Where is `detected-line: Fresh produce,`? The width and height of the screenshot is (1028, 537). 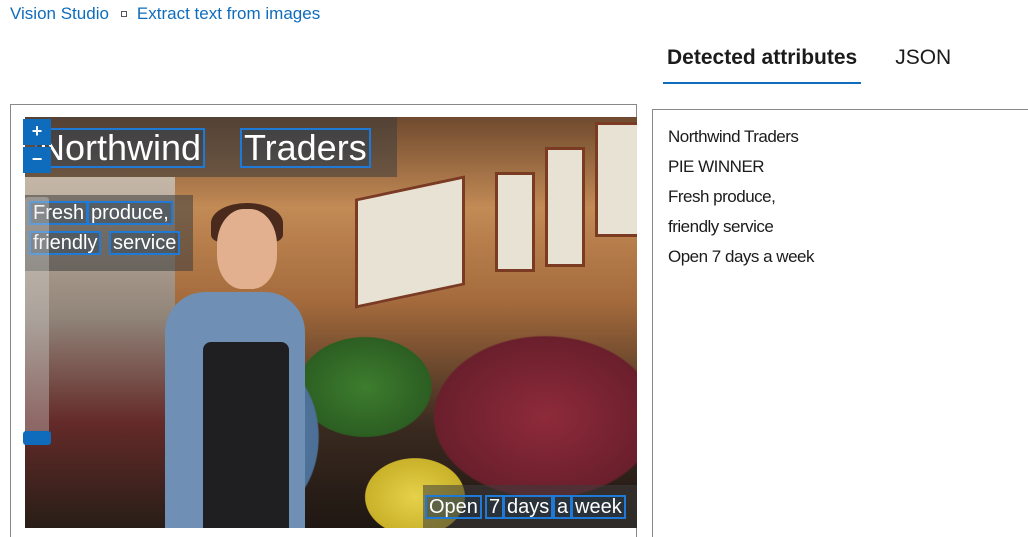 detected-line: Fresh produce, is located at coordinates (722, 196).